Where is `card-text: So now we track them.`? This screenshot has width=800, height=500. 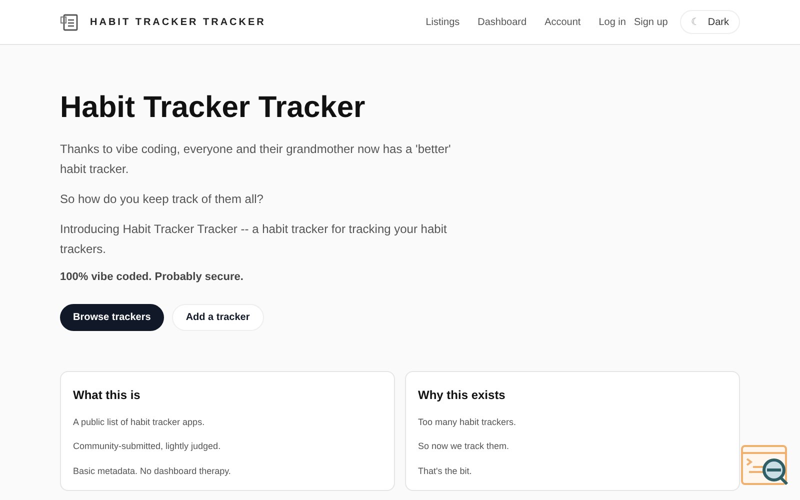 card-text: So now we track them. is located at coordinates (464, 446).